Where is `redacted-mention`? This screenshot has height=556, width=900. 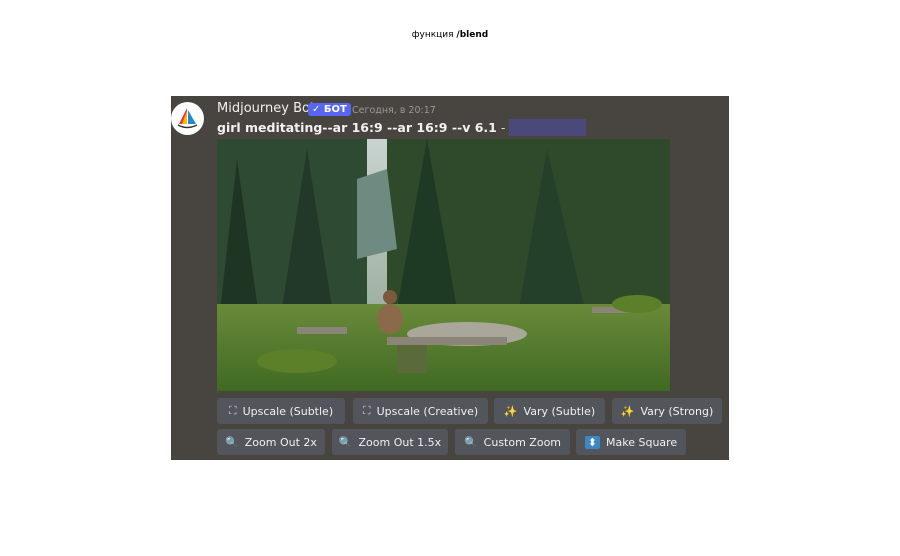
redacted-mention is located at coordinates (547, 127).